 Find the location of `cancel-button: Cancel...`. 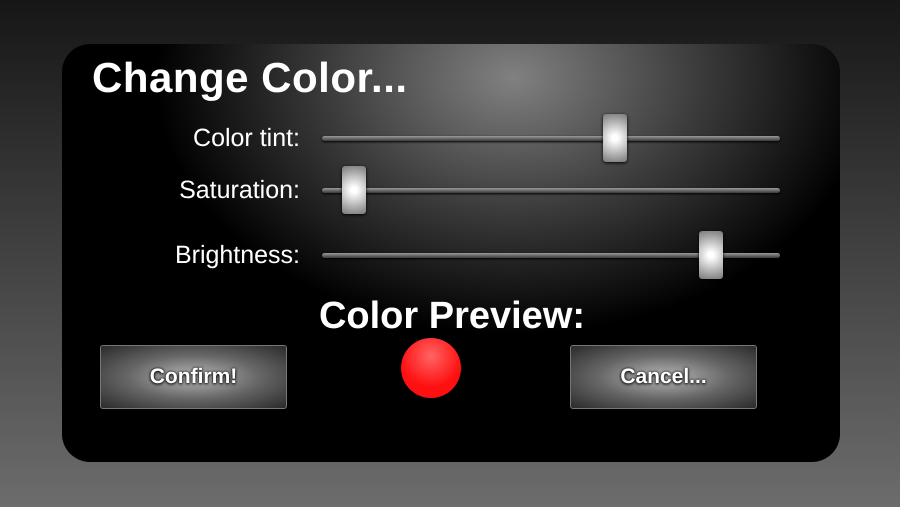

cancel-button: Cancel... is located at coordinates (663, 377).